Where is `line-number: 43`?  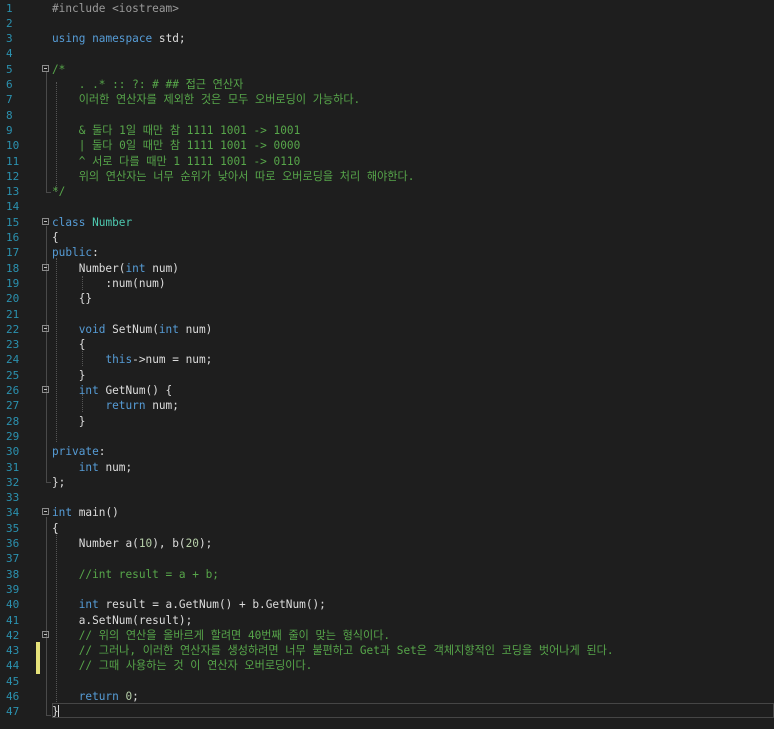 line-number: 43 is located at coordinates (13, 651).